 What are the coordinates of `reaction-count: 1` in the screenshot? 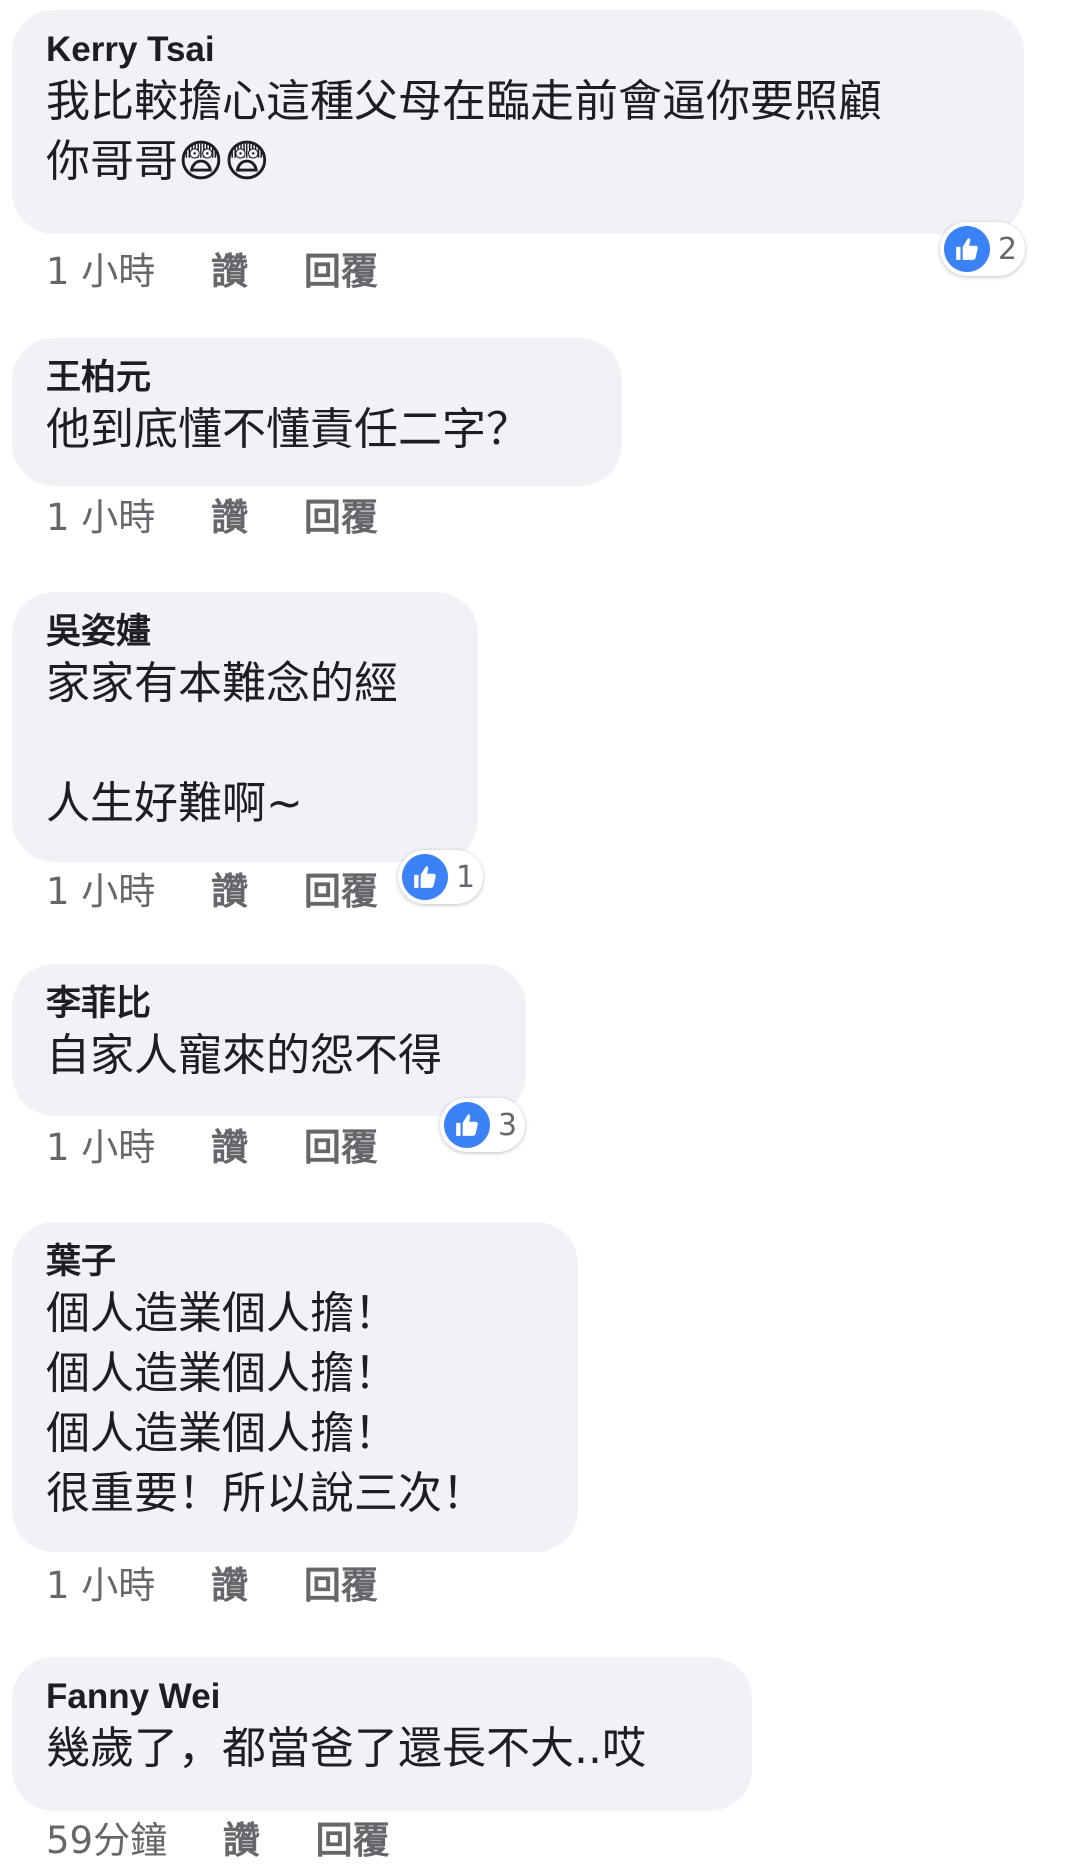 It's located at (466, 877).